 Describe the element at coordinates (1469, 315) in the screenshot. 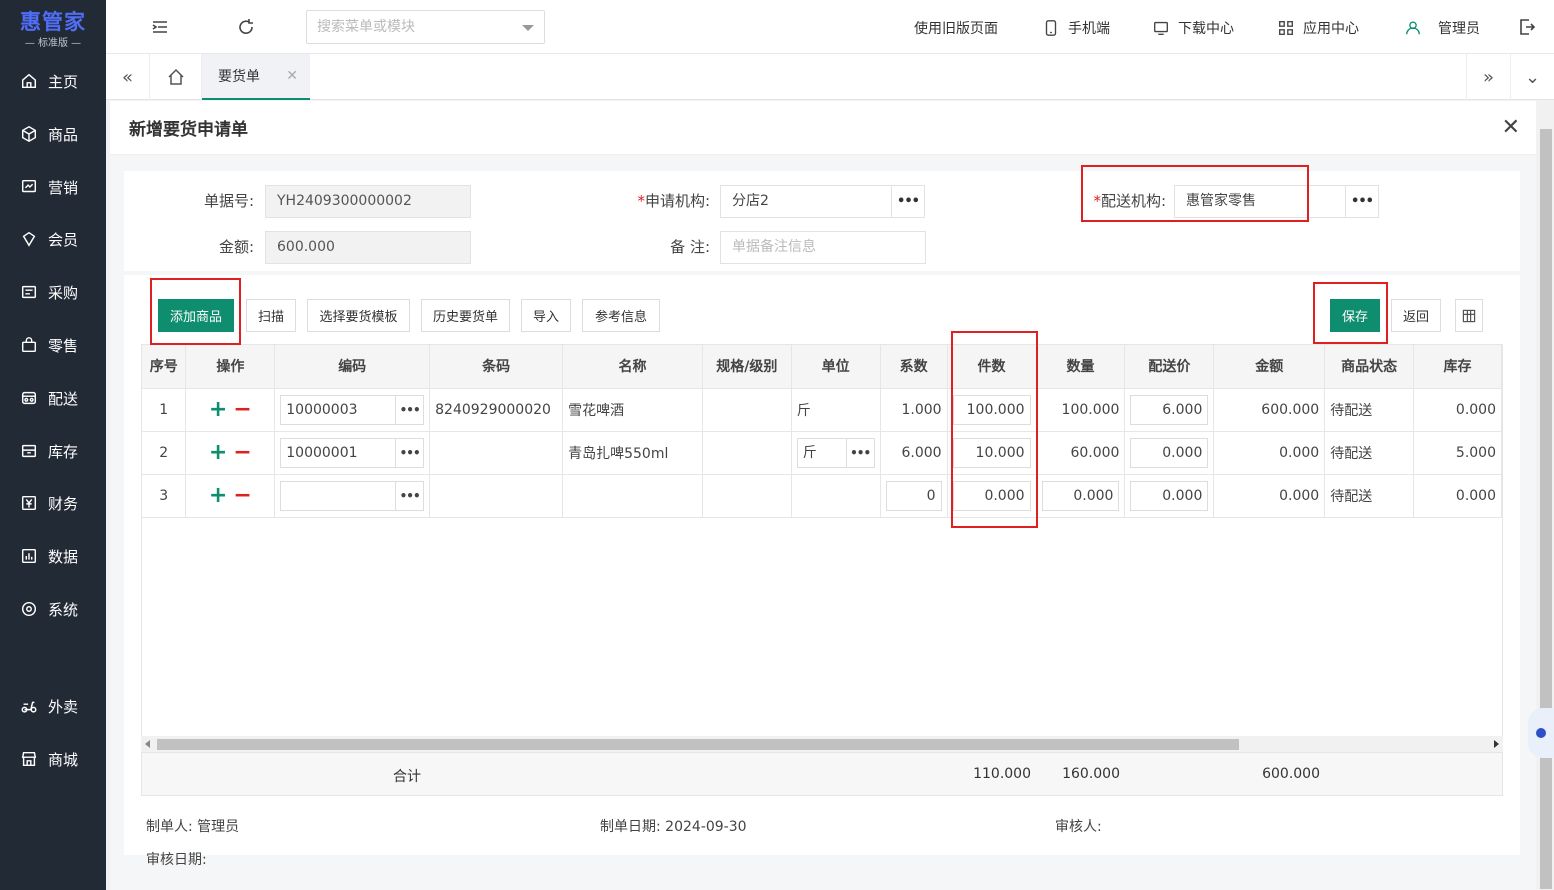

I see `column-settings-icon` at that location.